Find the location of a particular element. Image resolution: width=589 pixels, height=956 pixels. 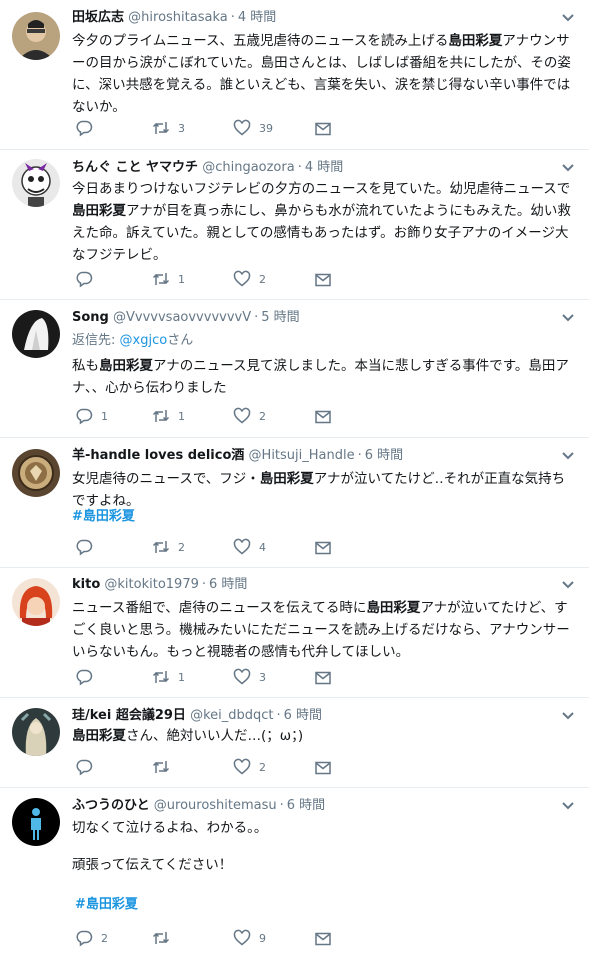

reply-context: 返信先: @xgjcoさん is located at coordinates (132, 341).